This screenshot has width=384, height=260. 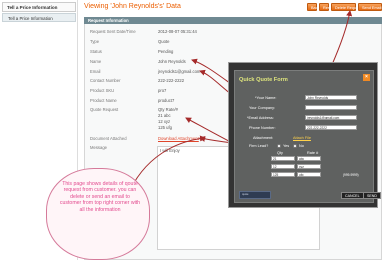 I want to click on email-address-field: jreynolds1@gmail.com, so click(x=331, y=117).